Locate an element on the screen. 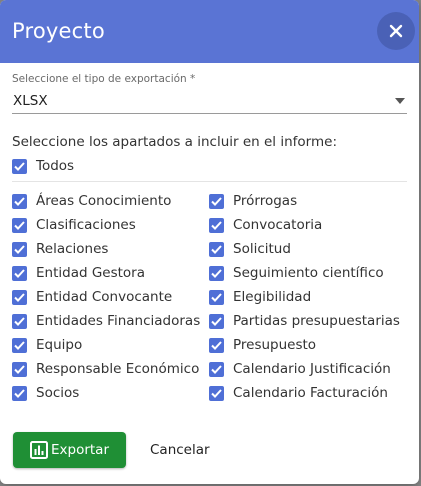 Image resolution: width=421 pixels, height=486 pixels. checkbox-label: Todos is located at coordinates (55, 166).